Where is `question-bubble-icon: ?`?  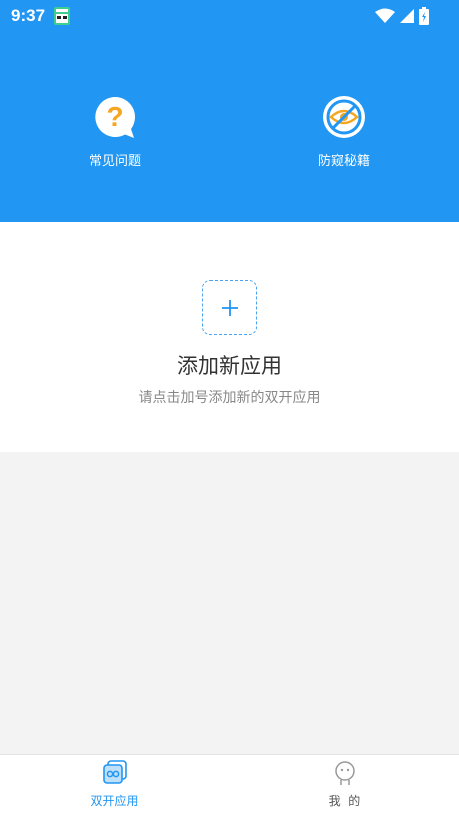
question-bubble-icon: ? is located at coordinates (115, 117).